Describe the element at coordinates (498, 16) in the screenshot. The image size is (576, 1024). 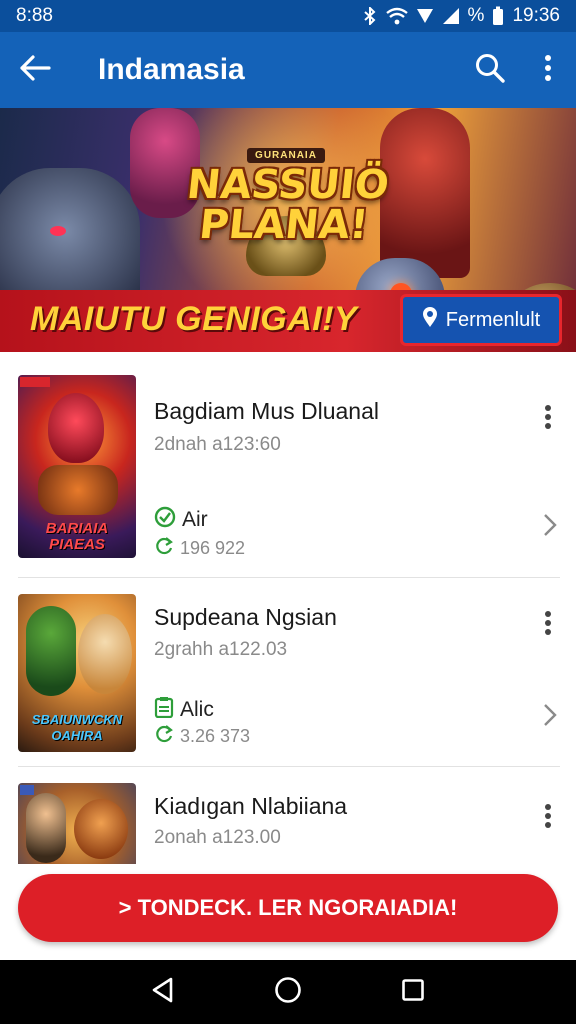
I see `battery-icon` at that location.